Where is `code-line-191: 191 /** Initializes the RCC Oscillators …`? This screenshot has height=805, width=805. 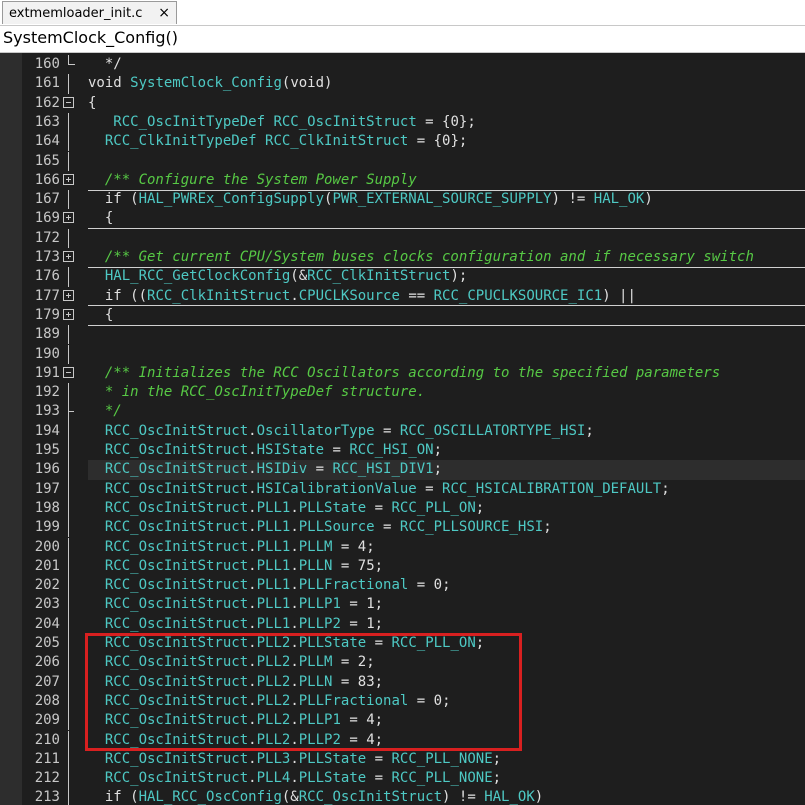
code-line-191: 191 /** Initializes the RCC Oscillators … is located at coordinates (402, 373).